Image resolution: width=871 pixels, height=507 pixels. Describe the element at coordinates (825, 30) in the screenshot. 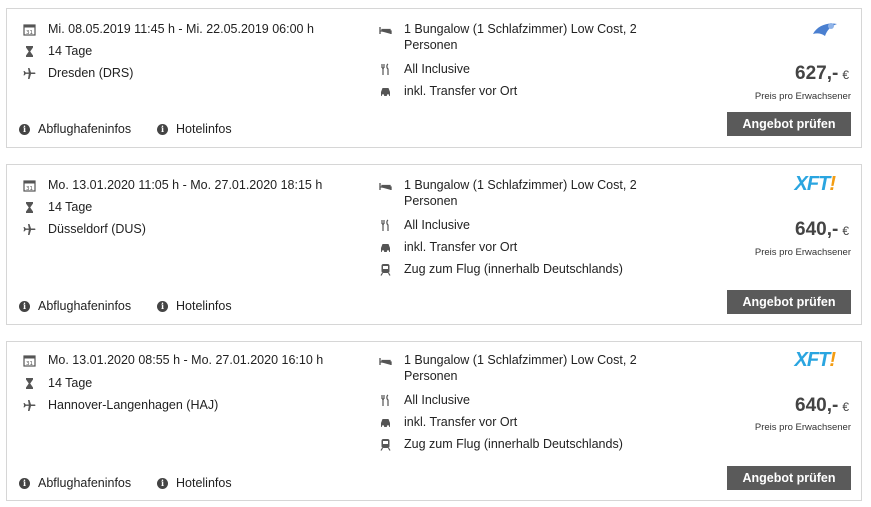

I see `tour-operator-logo` at that location.